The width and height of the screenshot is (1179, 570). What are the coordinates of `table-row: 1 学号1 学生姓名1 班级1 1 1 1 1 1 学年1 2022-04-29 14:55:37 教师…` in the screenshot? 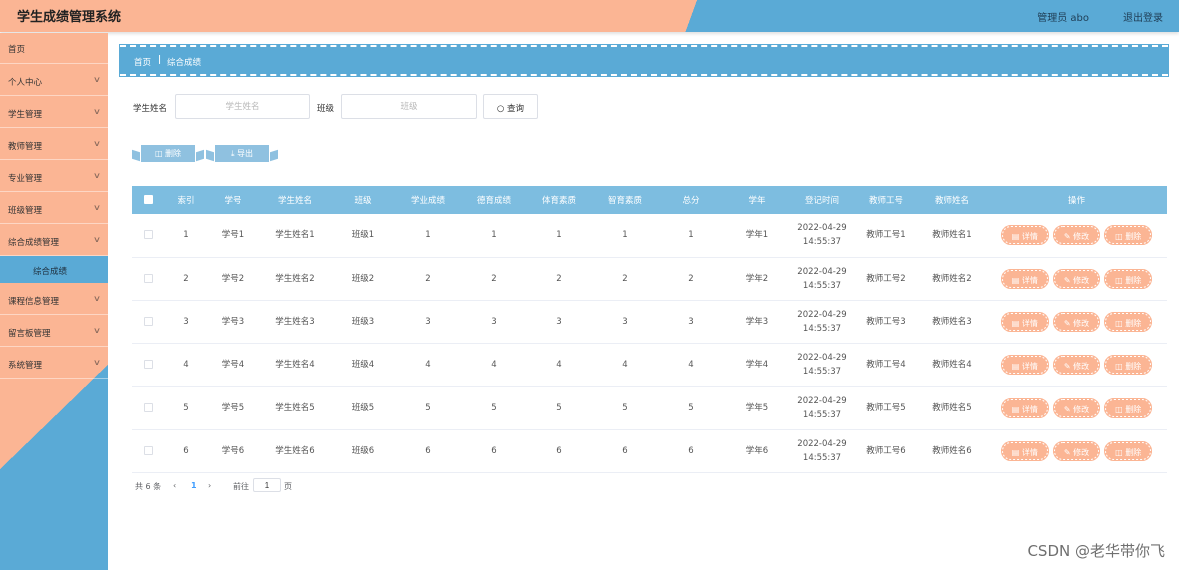 It's located at (649, 236).